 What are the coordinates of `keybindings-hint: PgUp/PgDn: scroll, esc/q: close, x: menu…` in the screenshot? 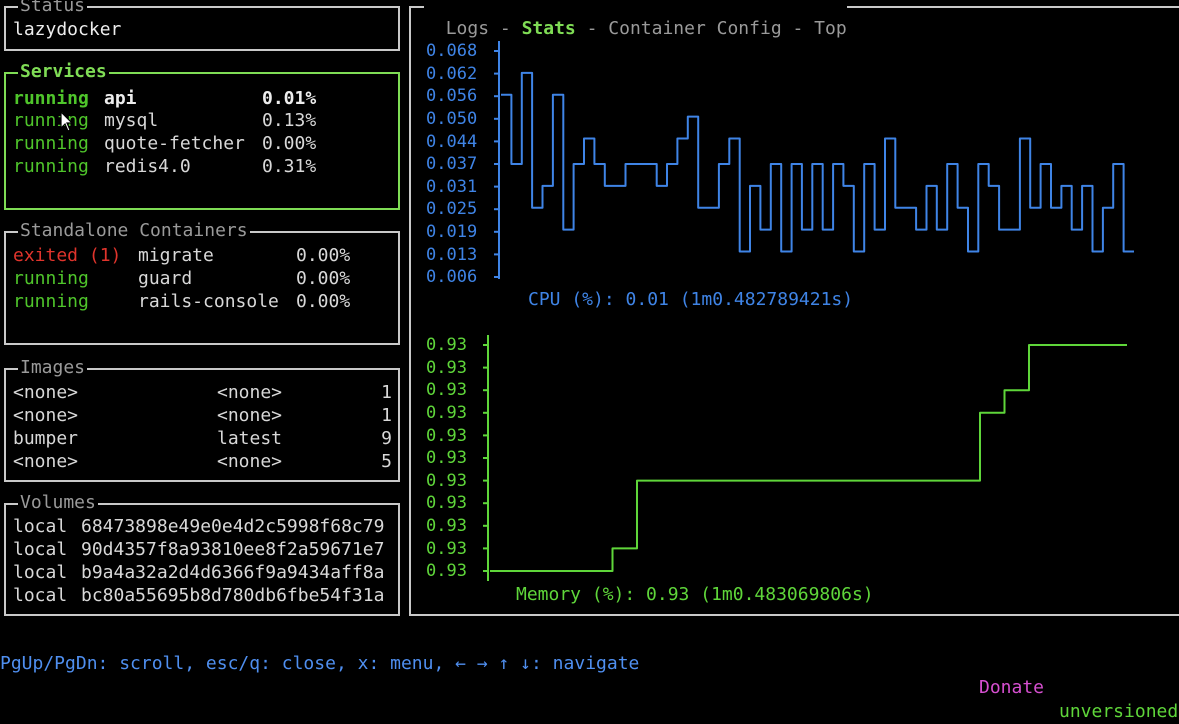 It's located at (320, 663).